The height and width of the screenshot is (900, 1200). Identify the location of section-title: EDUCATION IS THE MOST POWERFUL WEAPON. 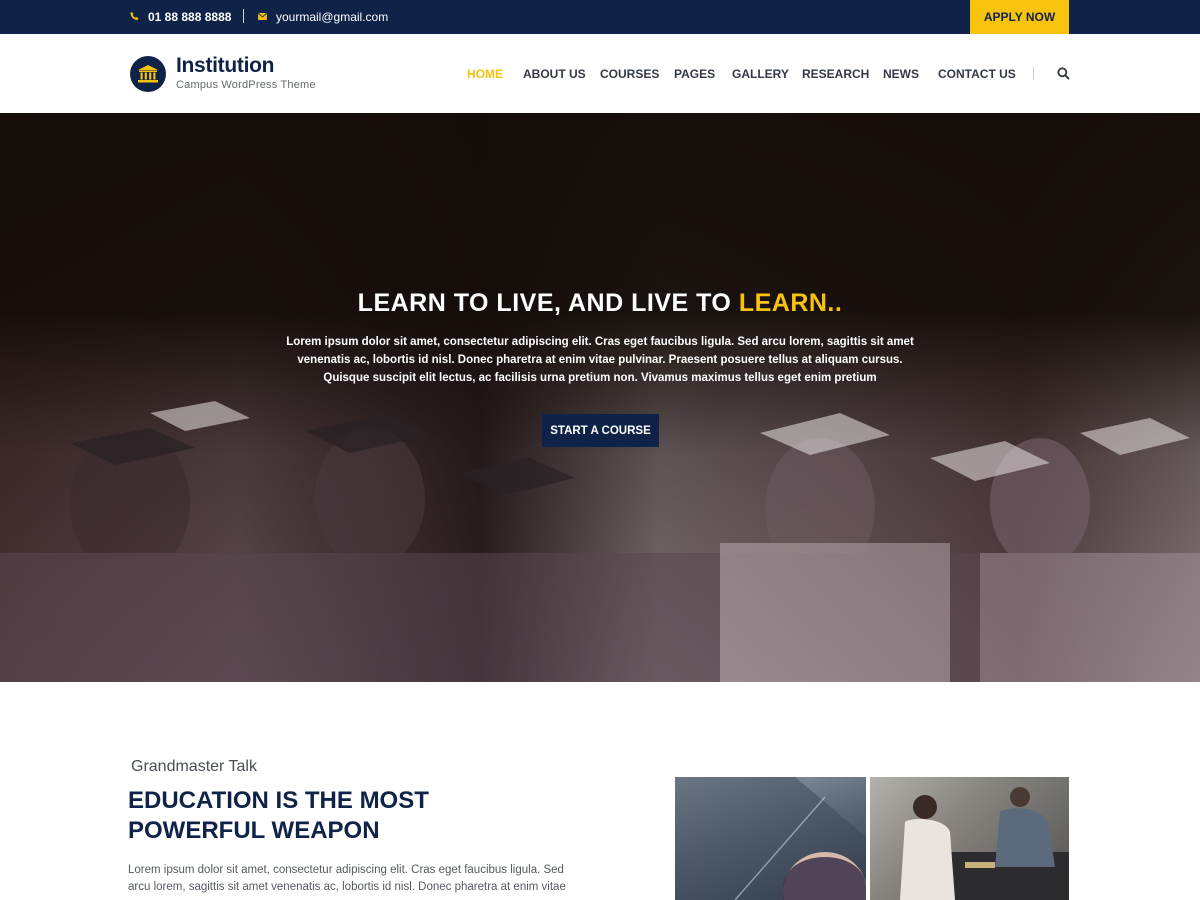
(278, 815).